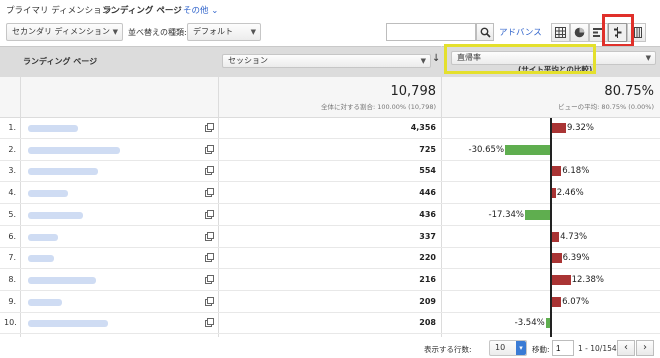 The height and width of the screenshot is (358, 660). I want to click on comparison-percent: -17.34%, so click(506, 214).